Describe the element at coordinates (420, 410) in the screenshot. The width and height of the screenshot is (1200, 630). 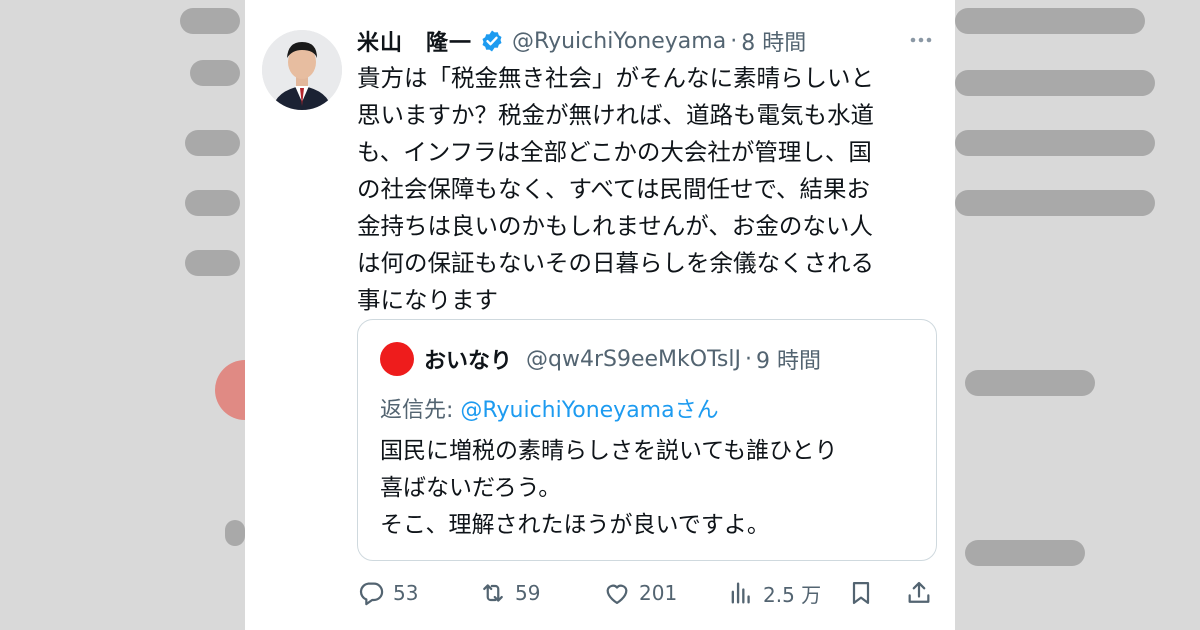
I see `reply-prefix: 返信先:` at that location.